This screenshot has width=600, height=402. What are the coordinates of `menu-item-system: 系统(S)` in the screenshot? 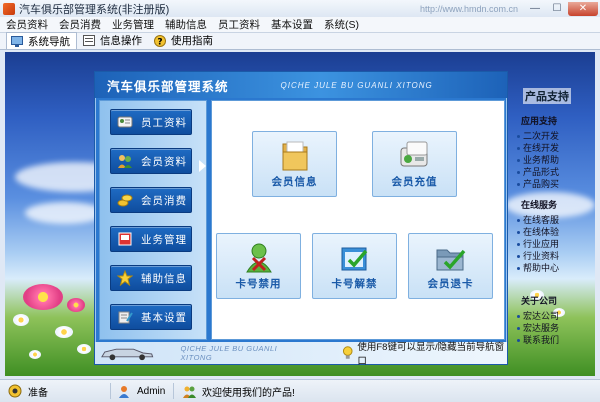 It's located at (341, 24).